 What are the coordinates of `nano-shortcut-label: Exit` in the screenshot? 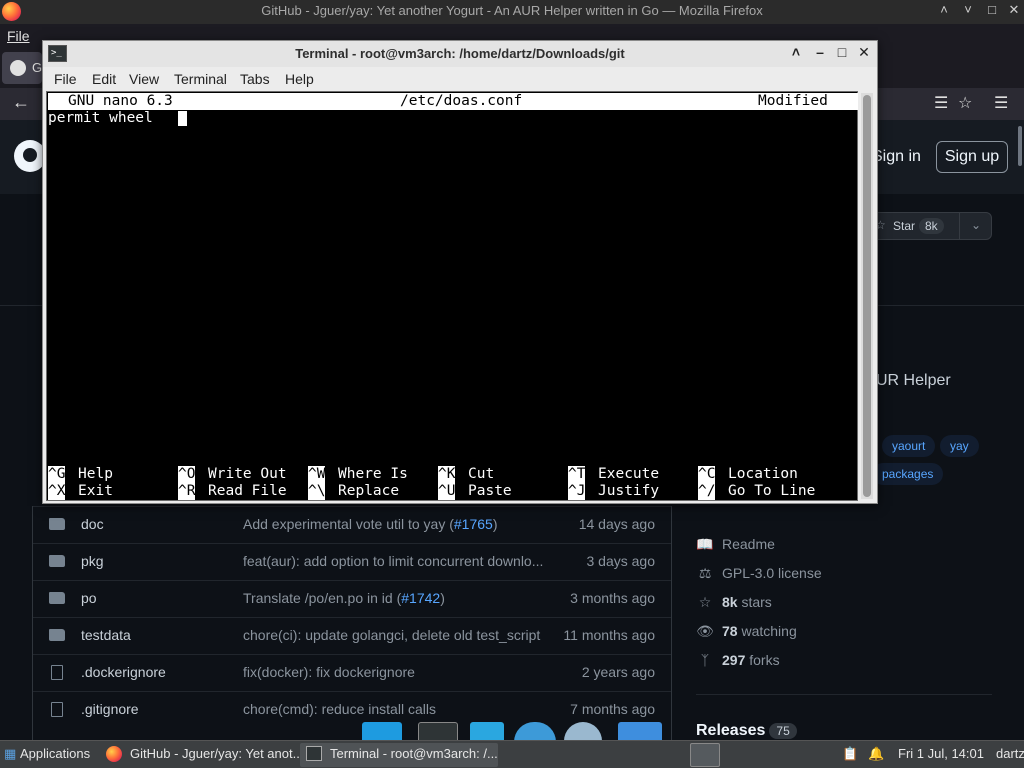 It's located at (95, 491).